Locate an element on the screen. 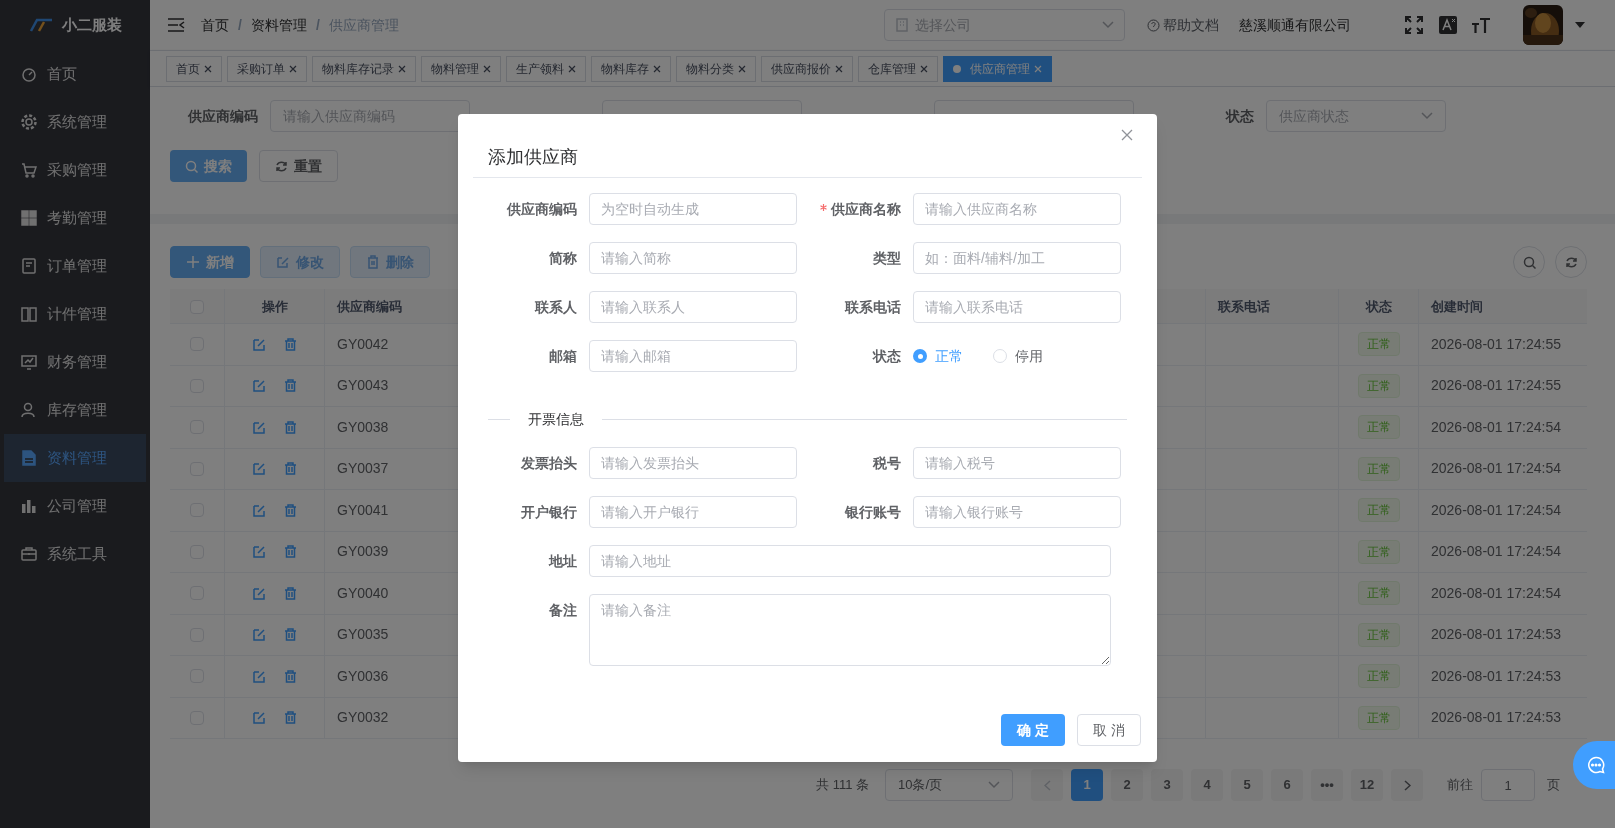 The image size is (1615, 828). input-field: 为空时自动生成 is located at coordinates (693, 209).